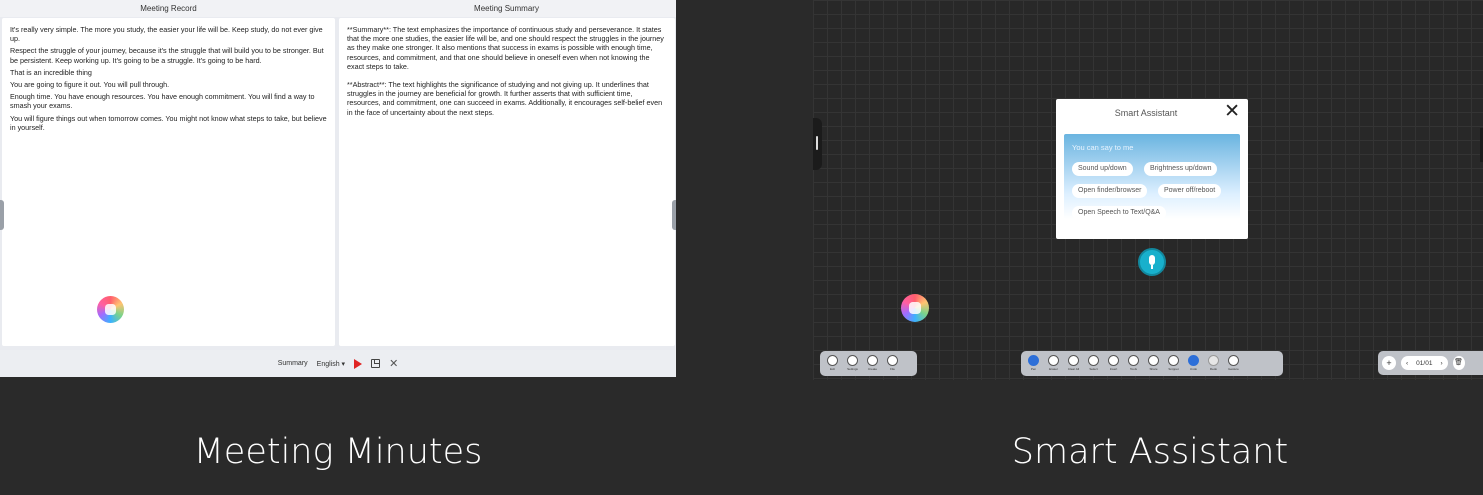  What do you see at coordinates (1073, 360) in the screenshot?
I see `clear-all-icon` at bounding box center [1073, 360].